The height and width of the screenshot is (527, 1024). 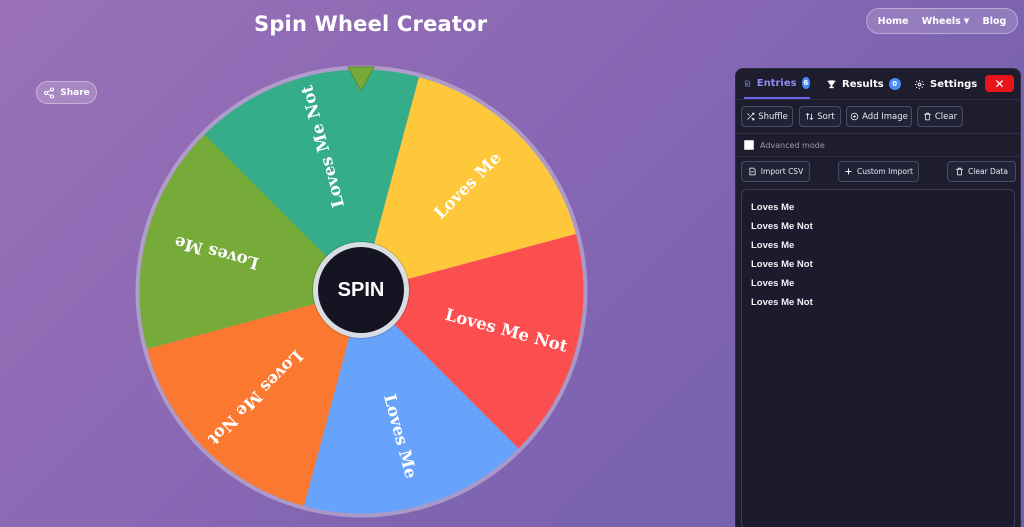 I want to click on nav-home: Home, so click(x=893, y=21).